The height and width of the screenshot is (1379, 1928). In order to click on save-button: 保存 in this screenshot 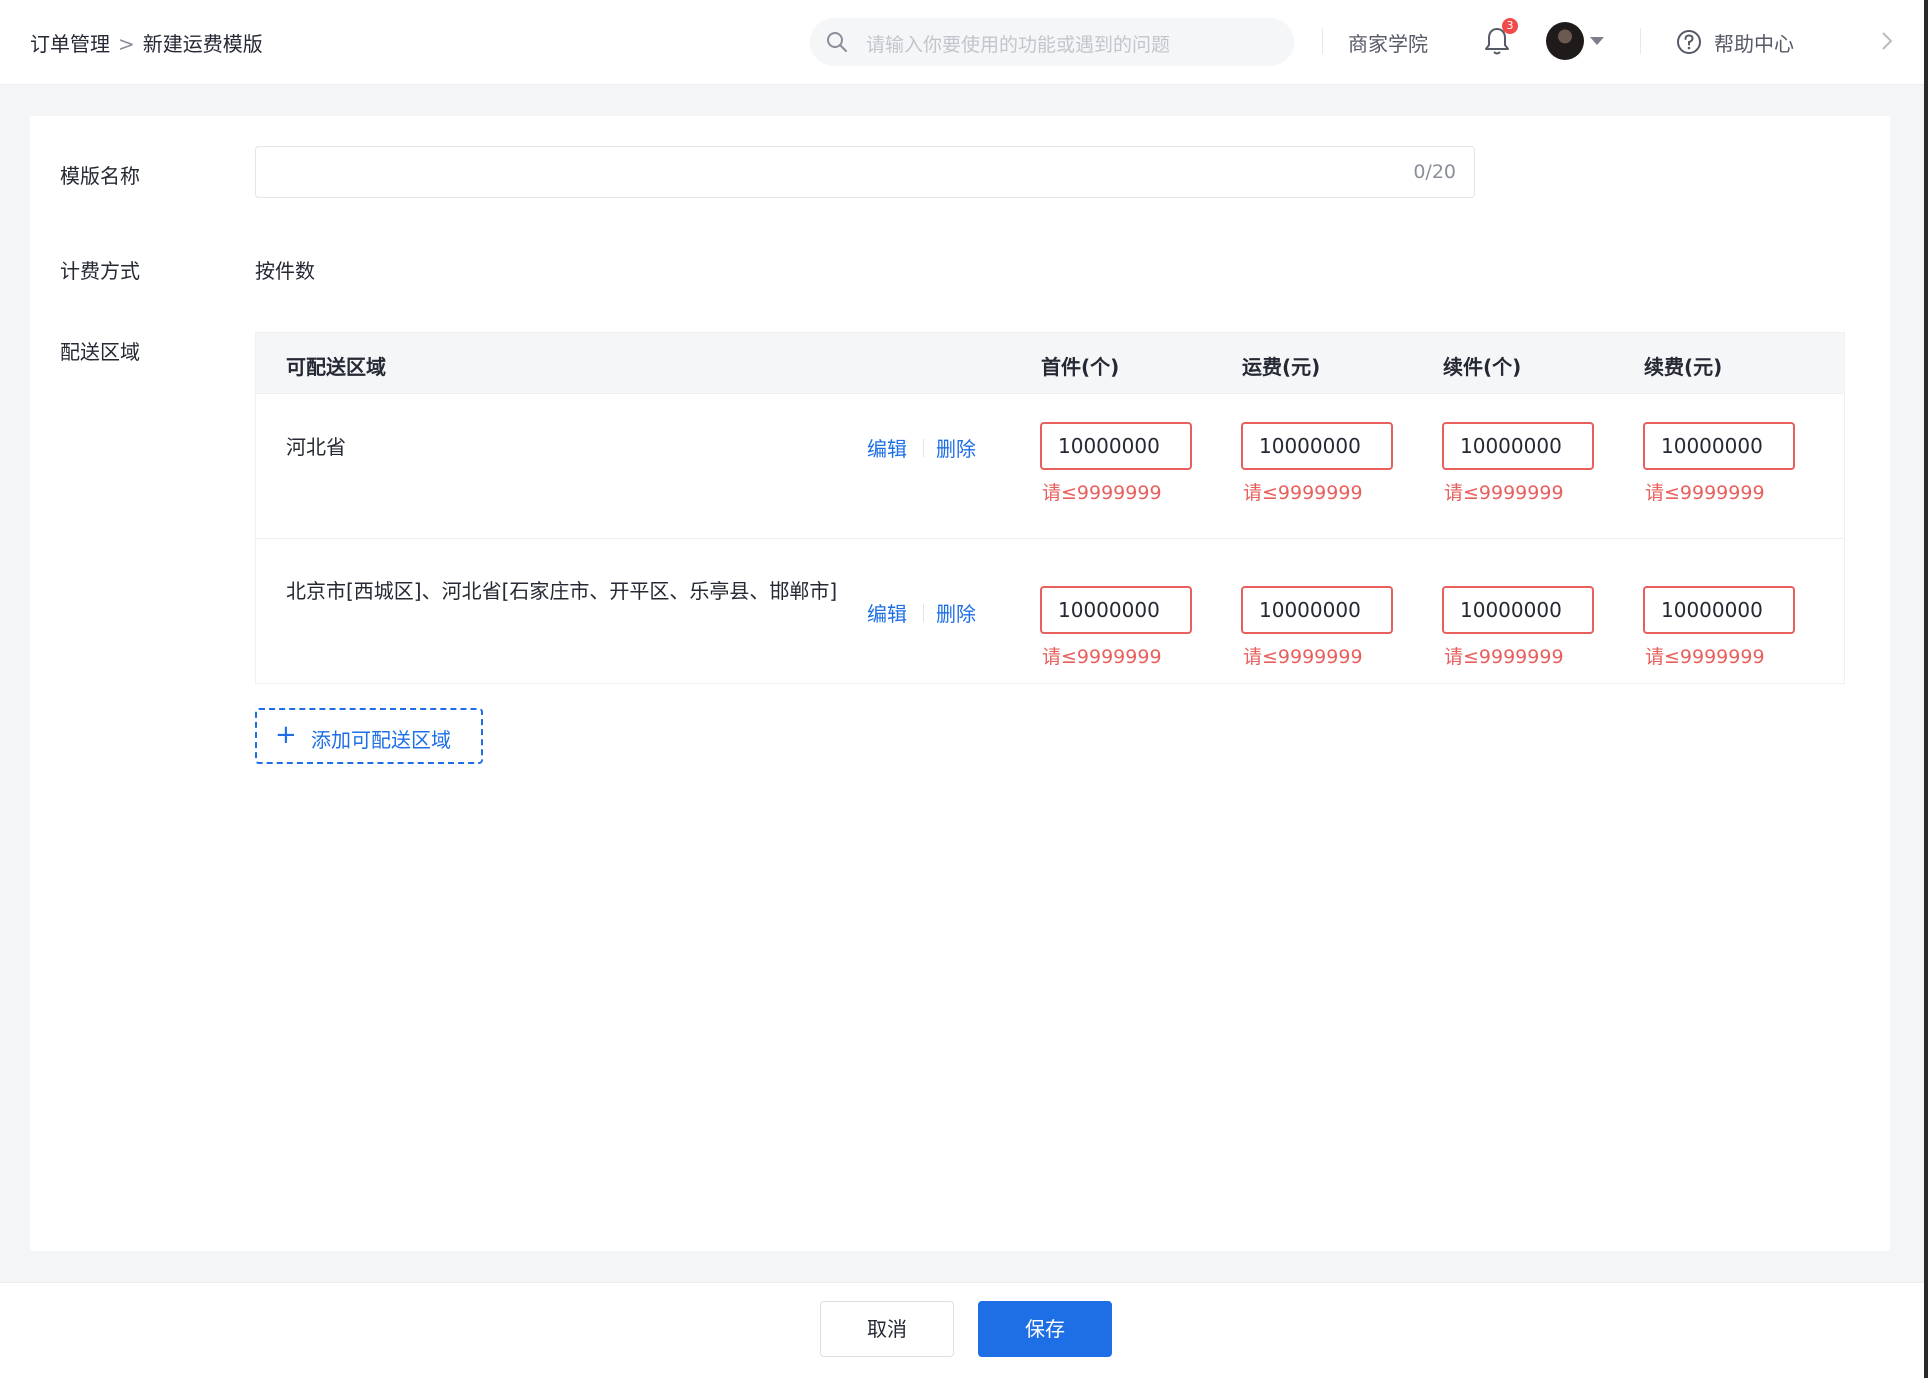, I will do `click(1045, 1329)`.